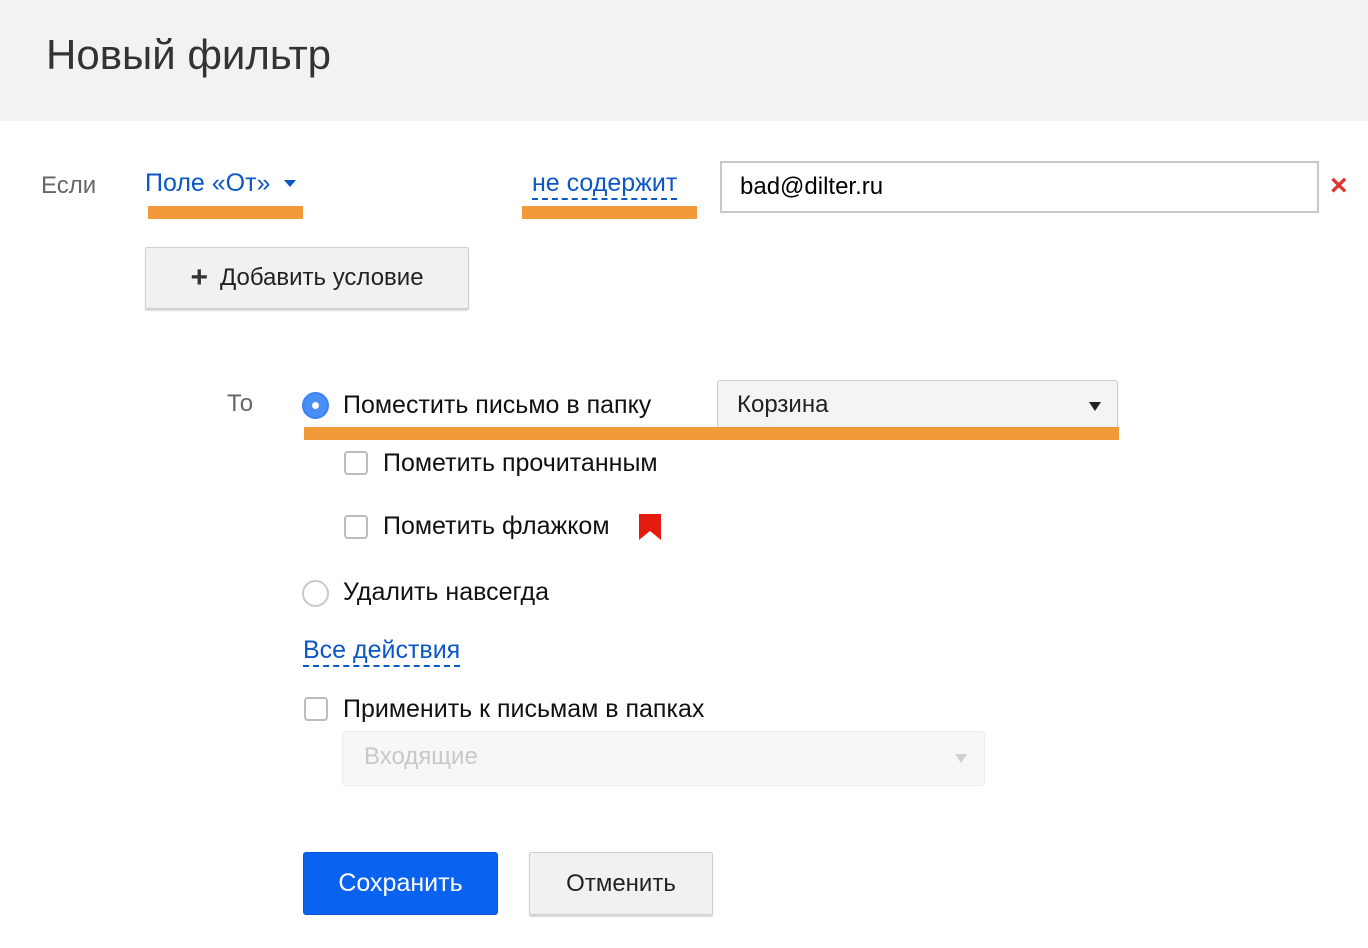  I want to click on plus-icon: +, so click(199, 277).